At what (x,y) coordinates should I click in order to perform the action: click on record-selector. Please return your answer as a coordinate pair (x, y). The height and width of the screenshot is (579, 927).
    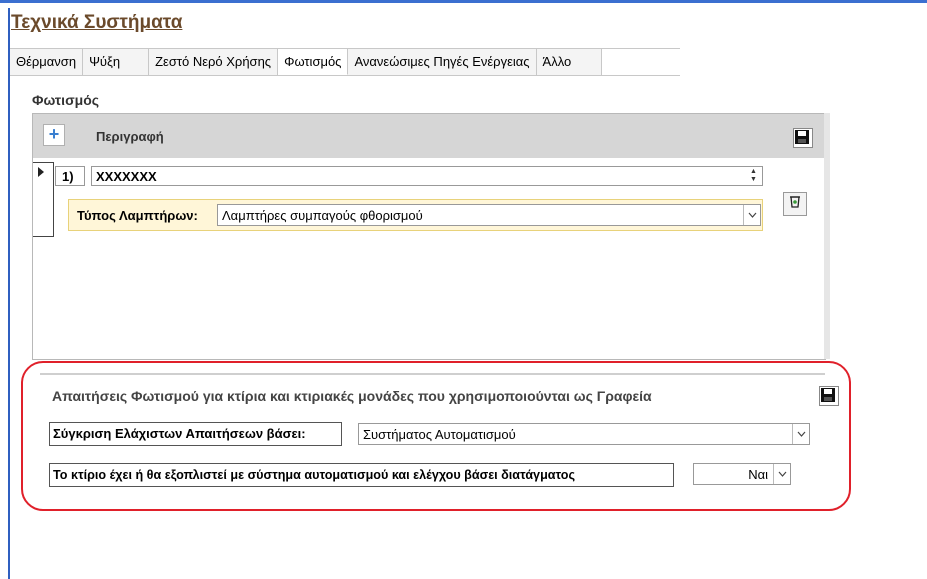
    Looking at the image, I should click on (43, 199).